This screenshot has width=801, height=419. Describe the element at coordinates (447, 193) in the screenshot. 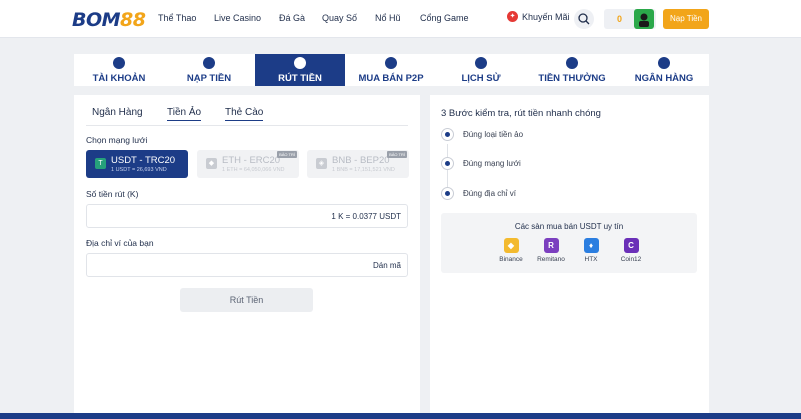

I see `wallet-icon` at that location.